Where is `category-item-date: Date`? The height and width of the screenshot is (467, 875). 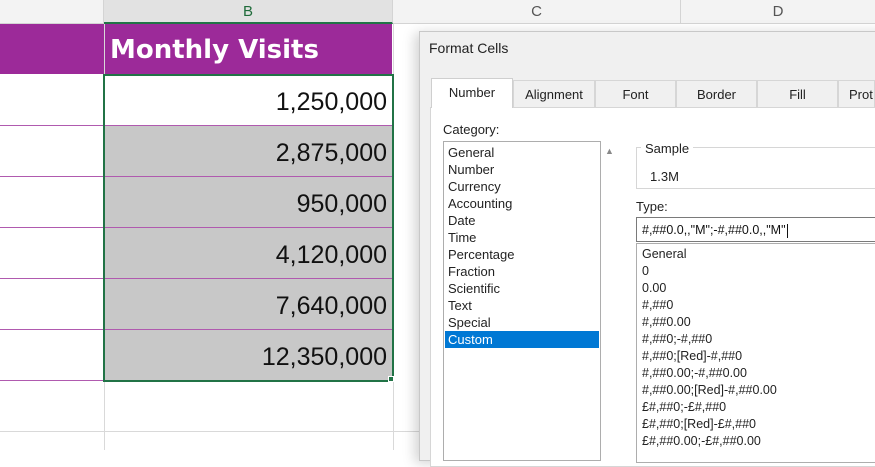
category-item-date: Date is located at coordinates (522, 220).